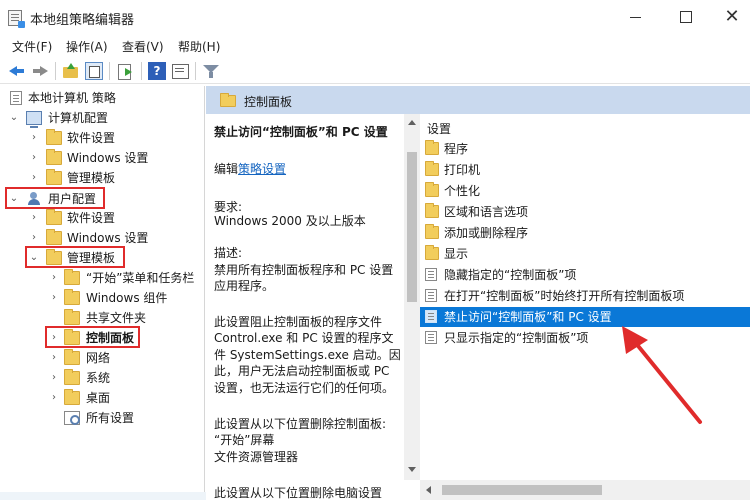  What do you see at coordinates (125, 71) in the screenshot?
I see `export-list-icon` at bounding box center [125, 71].